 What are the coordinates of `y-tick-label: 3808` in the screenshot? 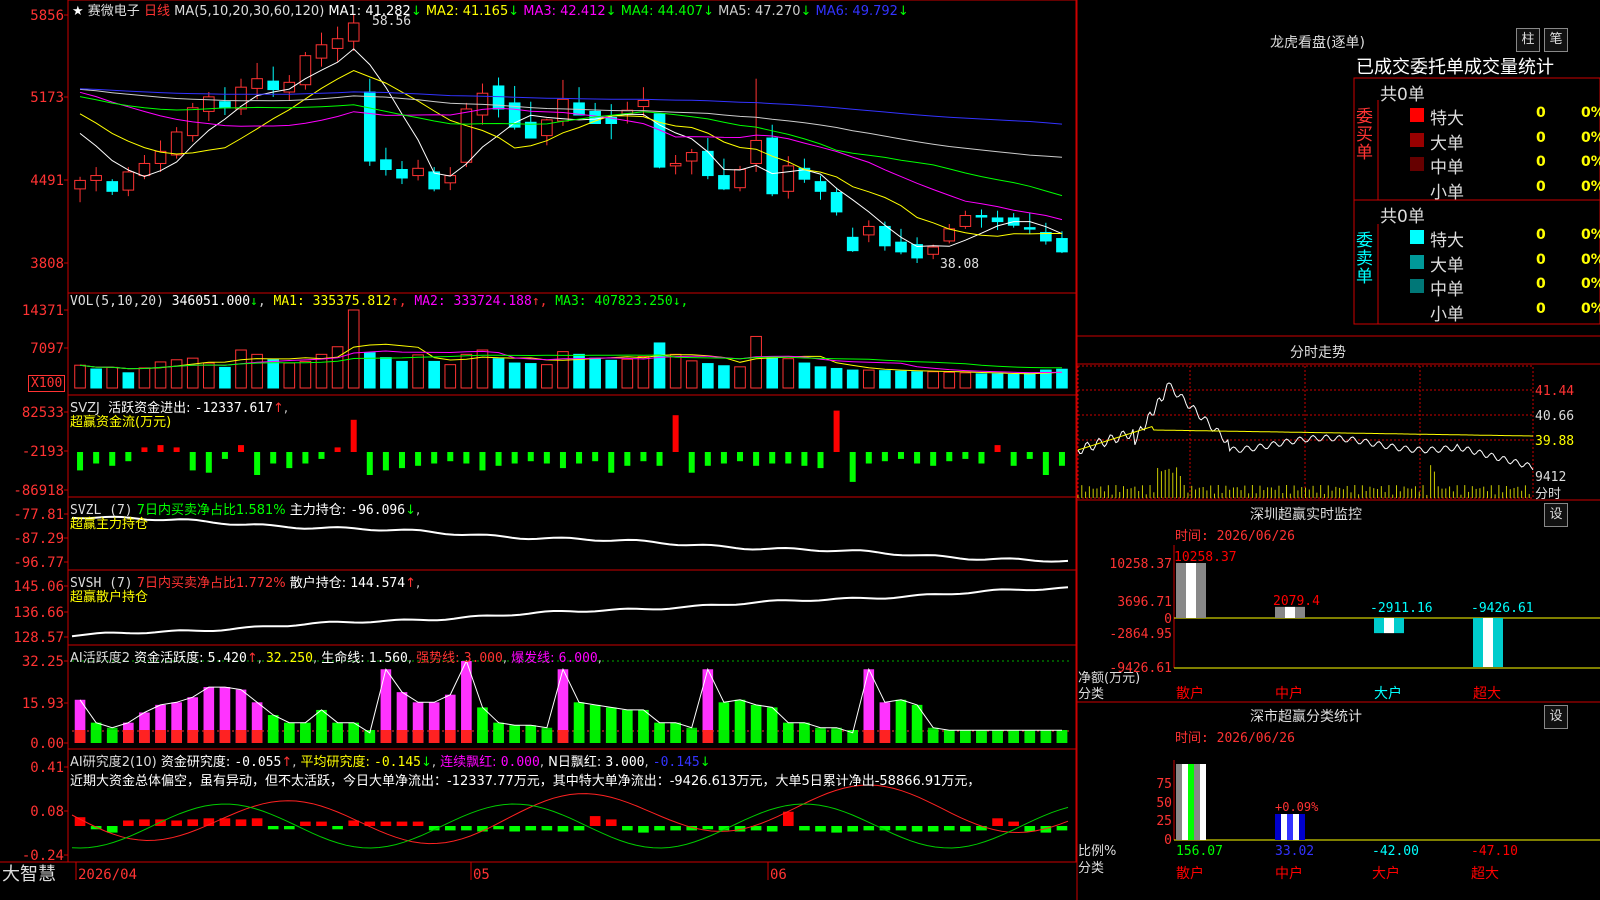 It's located at (47, 264).